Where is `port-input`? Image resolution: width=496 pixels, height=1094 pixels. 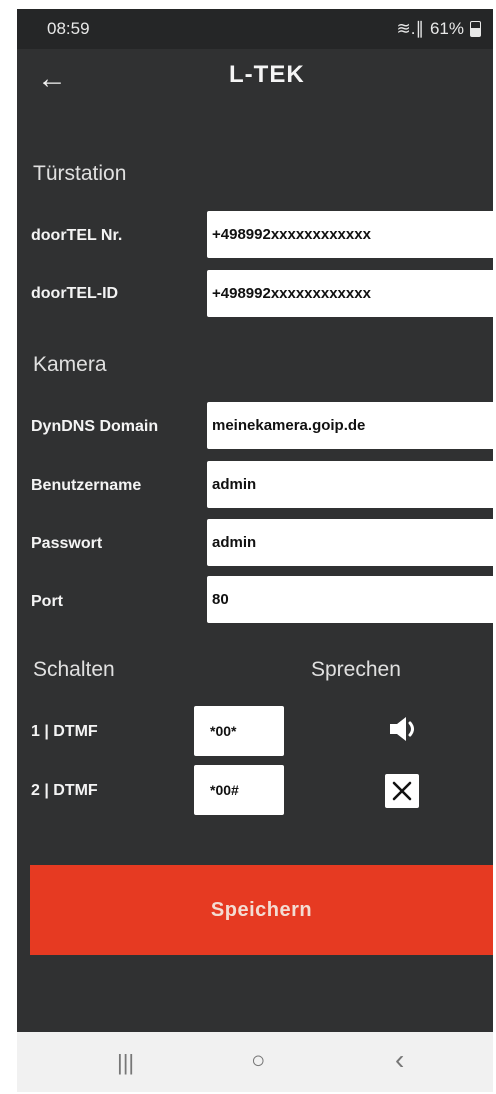
port-input is located at coordinates (350, 599).